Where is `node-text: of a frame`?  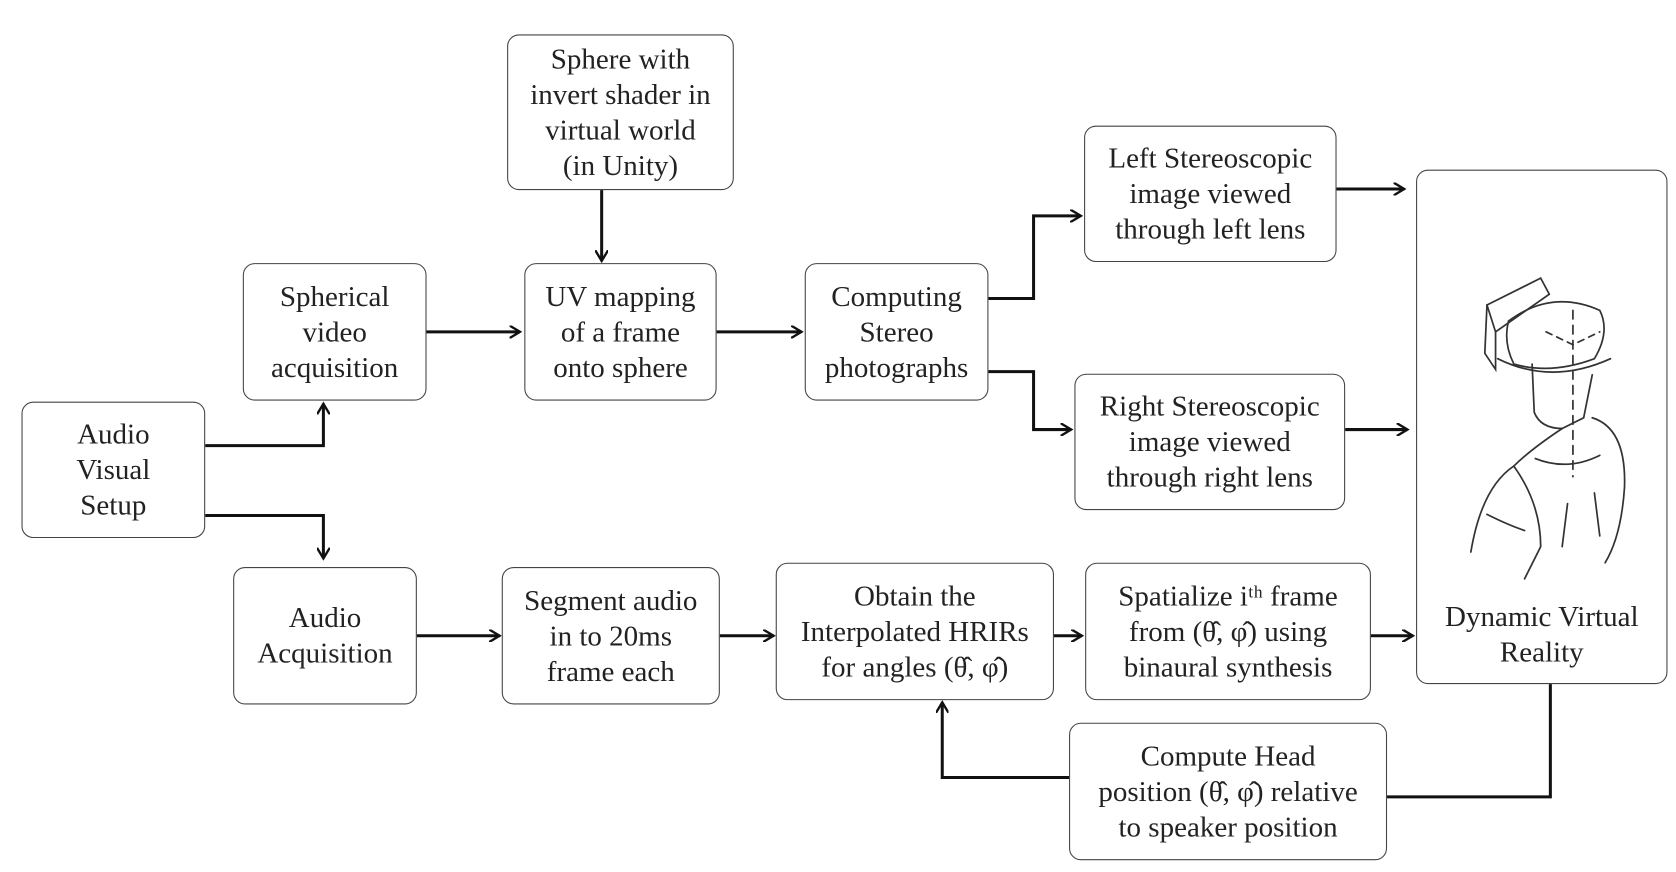
node-text: of a frame is located at coordinates (620, 331).